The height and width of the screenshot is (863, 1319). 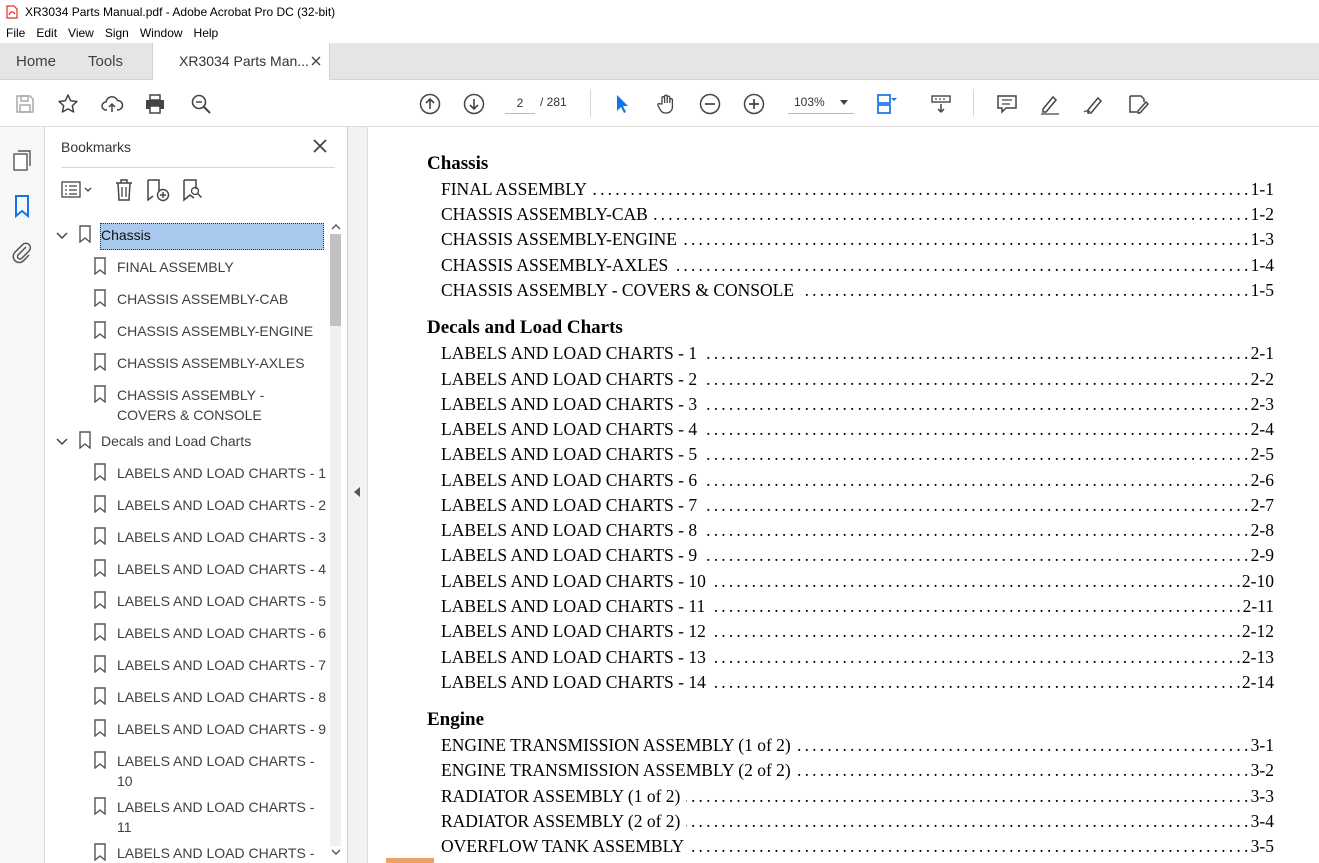 I want to click on bookmark-item: LABELS AND LOAD CHARTS - 2, so click(x=186, y=505).